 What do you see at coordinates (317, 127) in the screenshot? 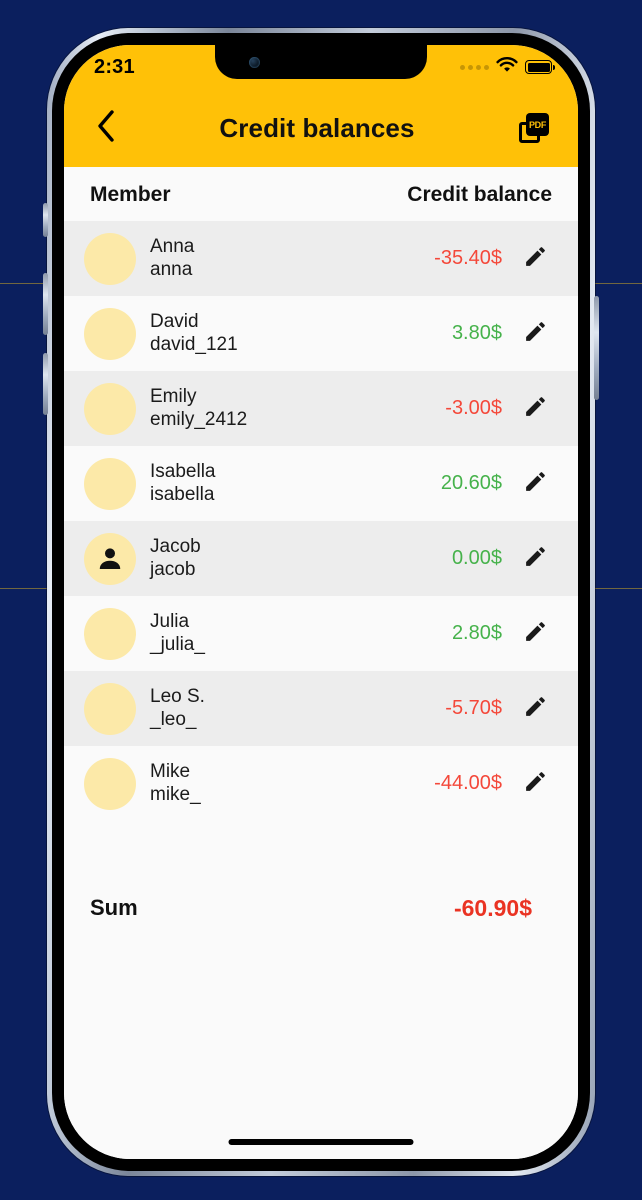
I see `page-title: Credit balances` at bounding box center [317, 127].